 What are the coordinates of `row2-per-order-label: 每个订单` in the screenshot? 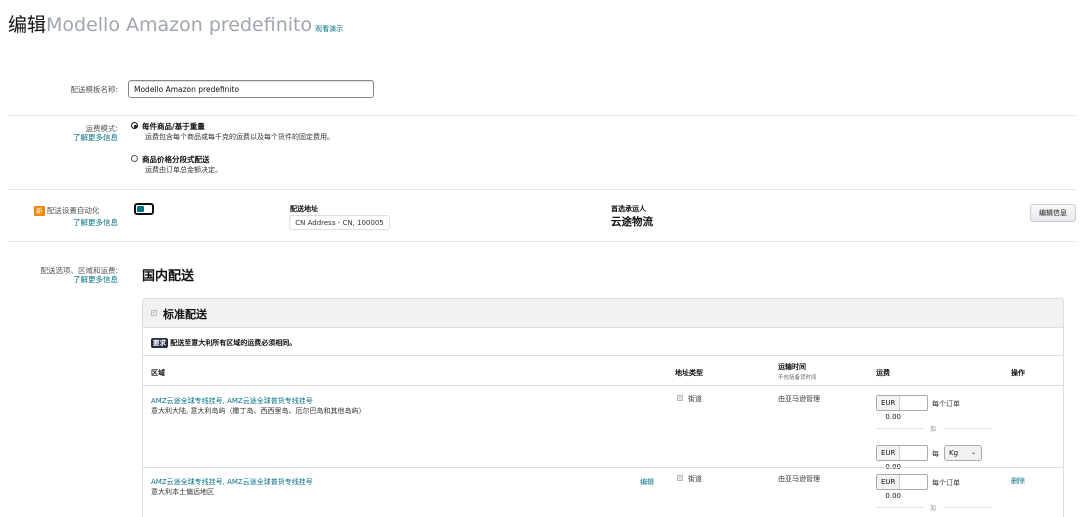 It's located at (946, 483).